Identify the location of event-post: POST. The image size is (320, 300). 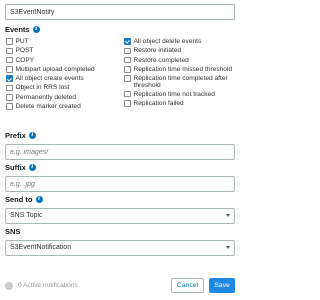
(62, 51).